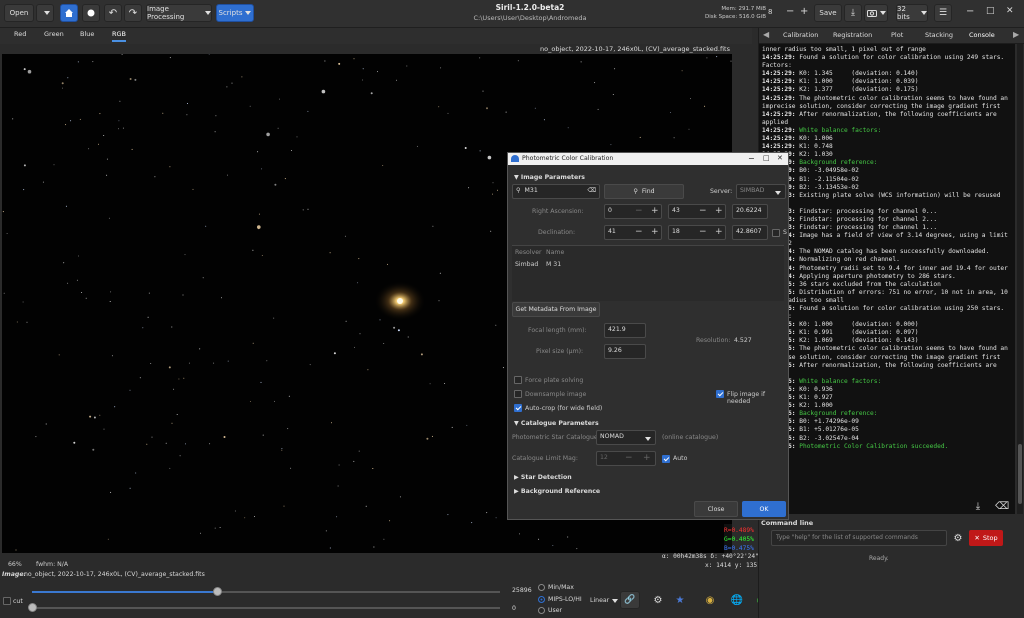 This screenshot has height=618, width=1024. What do you see at coordinates (556, 191) in the screenshot?
I see `object-search-input: ⚲ M31 ⌫` at bounding box center [556, 191].